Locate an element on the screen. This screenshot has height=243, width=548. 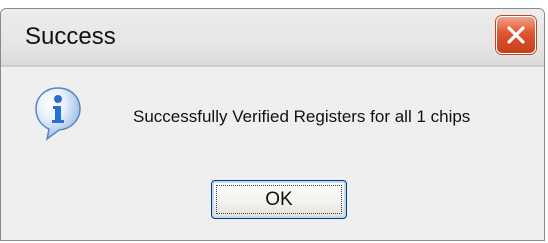
info-icon is located at coordinates (58, 114).